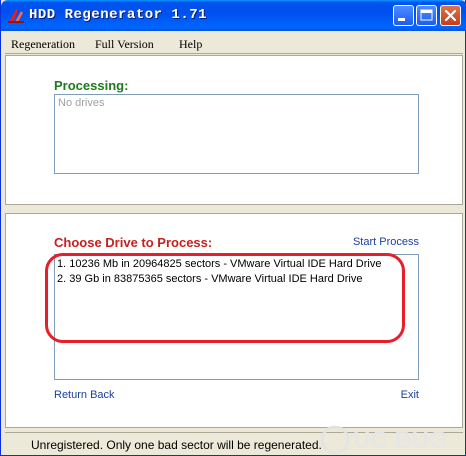 The height and width of the screenshot is (456, 466). What do you see at coordinates (403, 15) in the screenshot?
I see `minimize-button` at bounding box center [403, 15].